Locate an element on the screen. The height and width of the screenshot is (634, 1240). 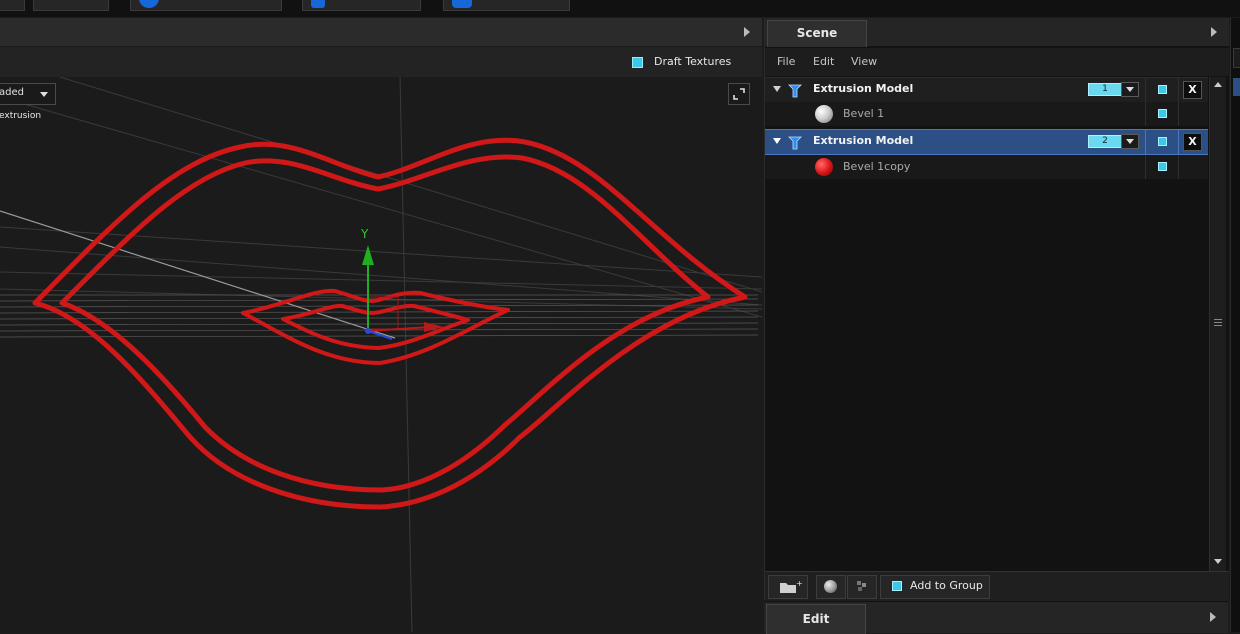
new-folder-button: + is located at coordinates (788, 587).